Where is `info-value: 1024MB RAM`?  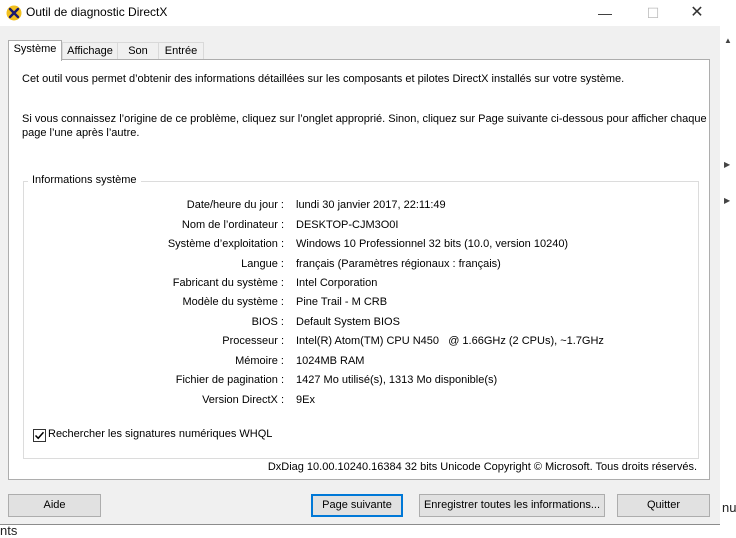 info-value: 1024MB RAM is located at coordinates (330, 361).